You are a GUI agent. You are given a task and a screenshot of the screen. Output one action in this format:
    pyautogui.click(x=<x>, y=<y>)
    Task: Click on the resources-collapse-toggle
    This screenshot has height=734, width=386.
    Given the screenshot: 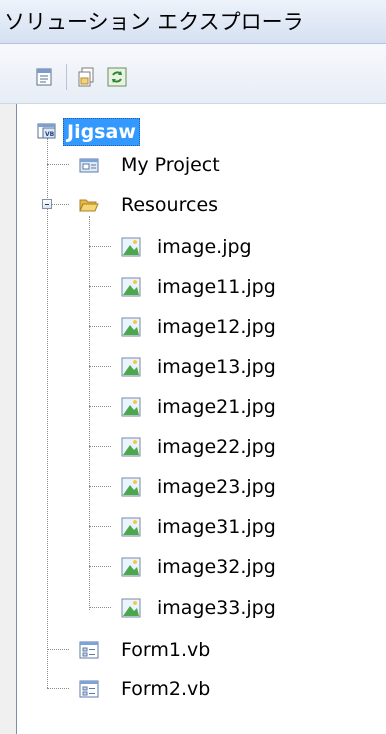 What is the action you would take?
    pyautogui.click(x=47, y=204)
    